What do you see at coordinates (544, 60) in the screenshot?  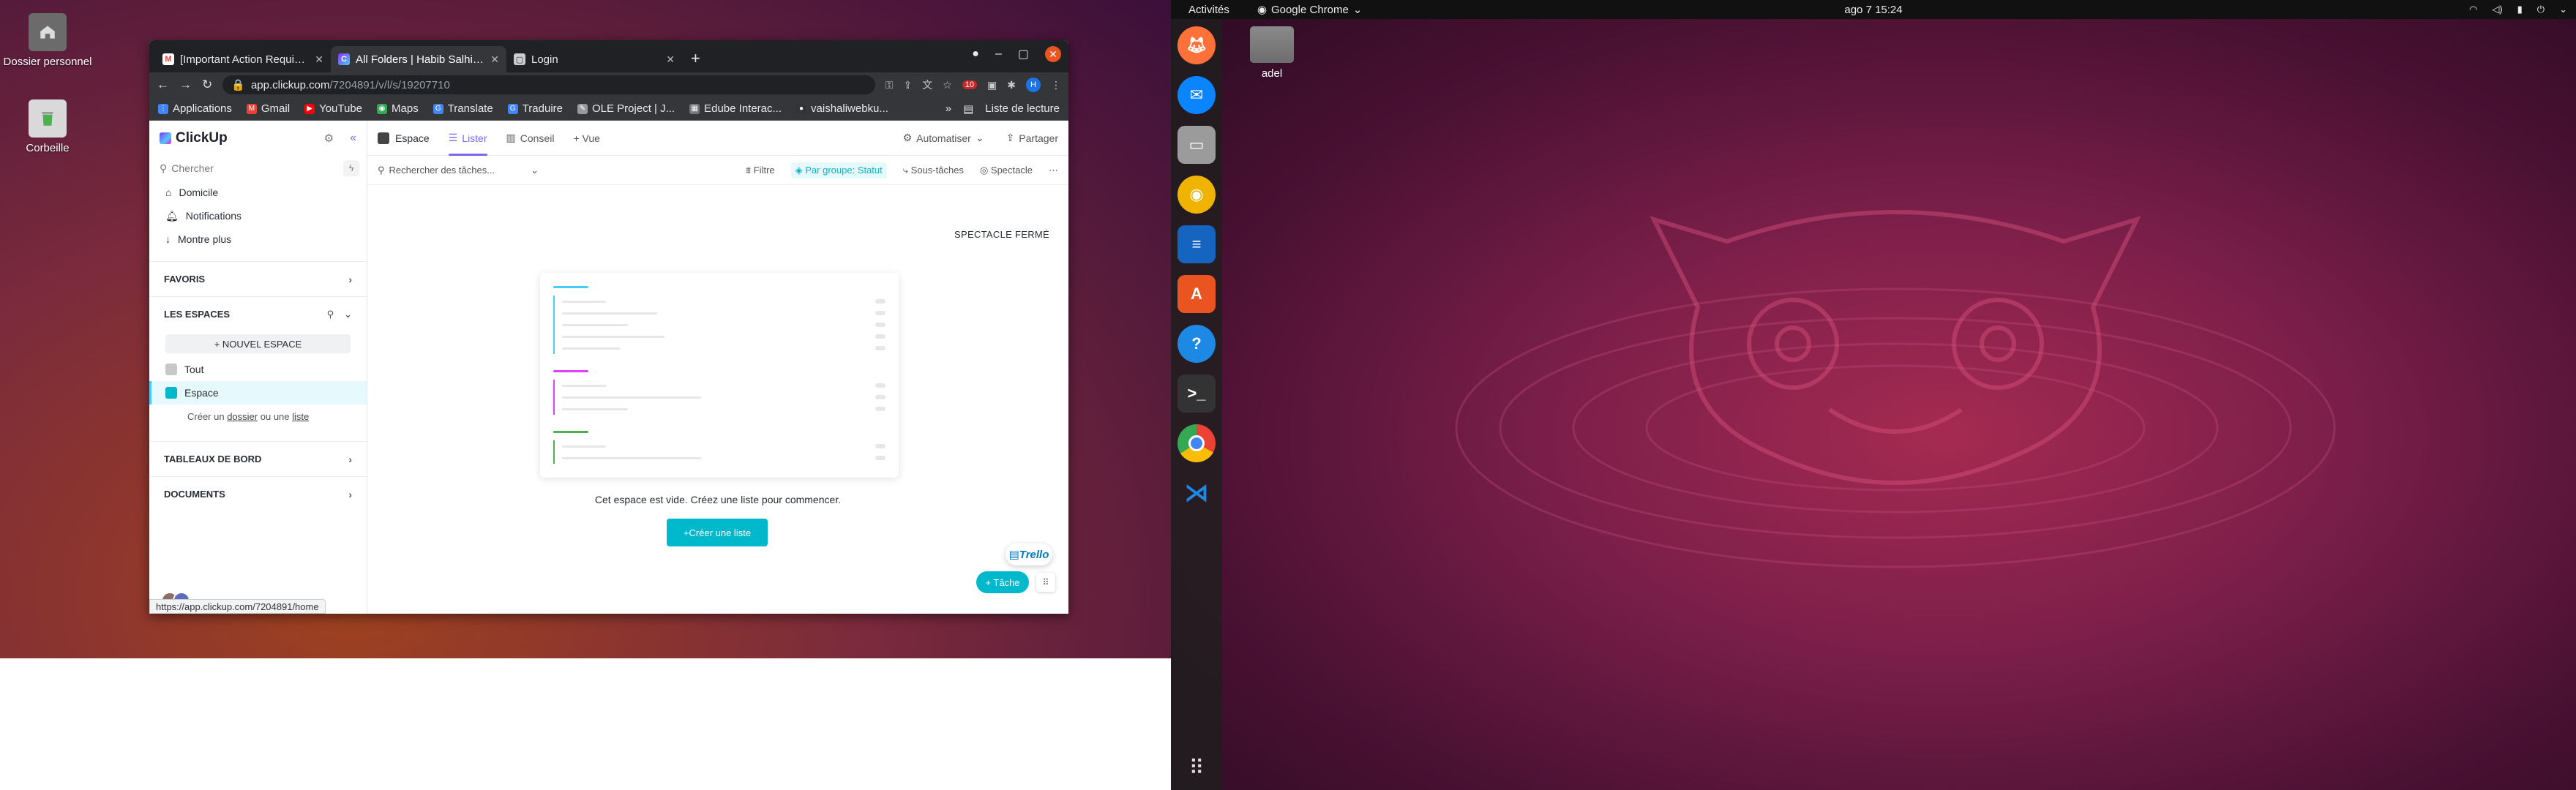 I see `tab-title: Login` at bounding box center [544, 60].